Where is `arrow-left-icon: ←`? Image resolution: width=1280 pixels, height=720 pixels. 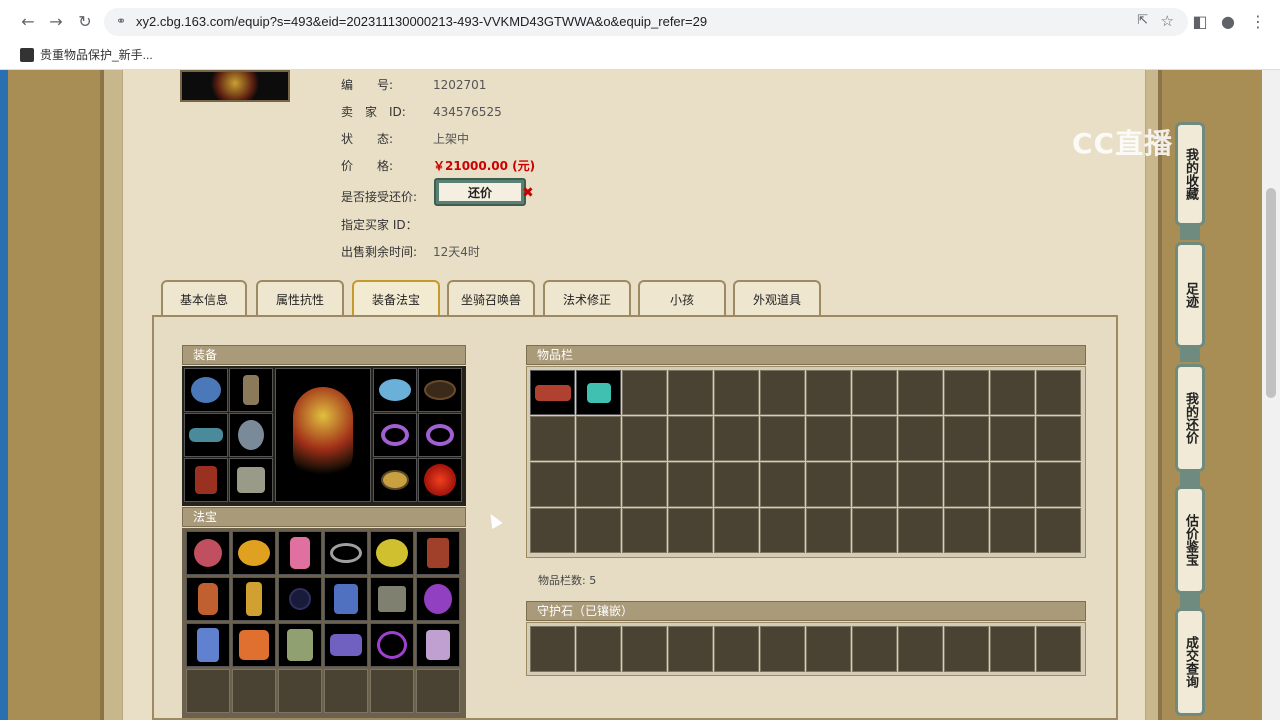
arrow-left-icon: ← is located at coordinates (28, 21).